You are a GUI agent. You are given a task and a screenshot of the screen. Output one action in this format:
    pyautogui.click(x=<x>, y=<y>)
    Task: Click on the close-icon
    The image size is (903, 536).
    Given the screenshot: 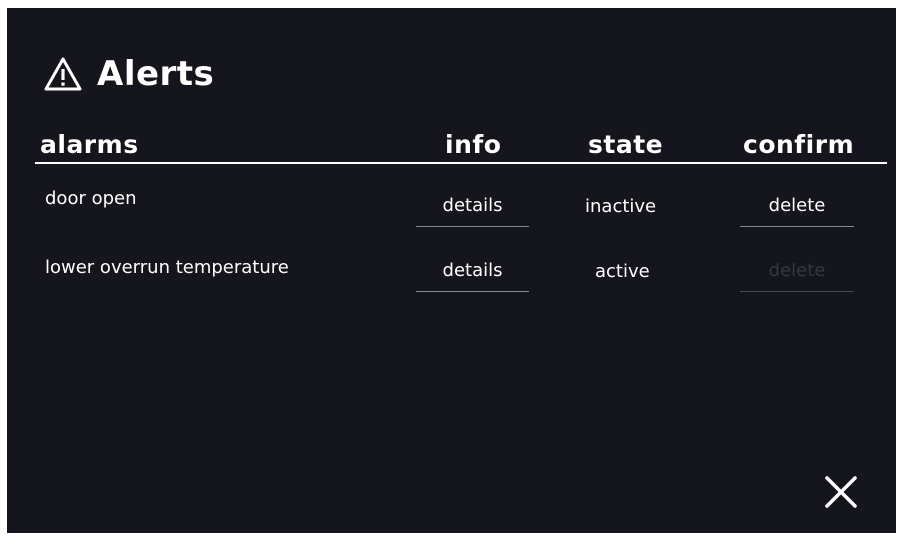 What is the action you would take?
    pyautogui.click(x=841, y=492)
    